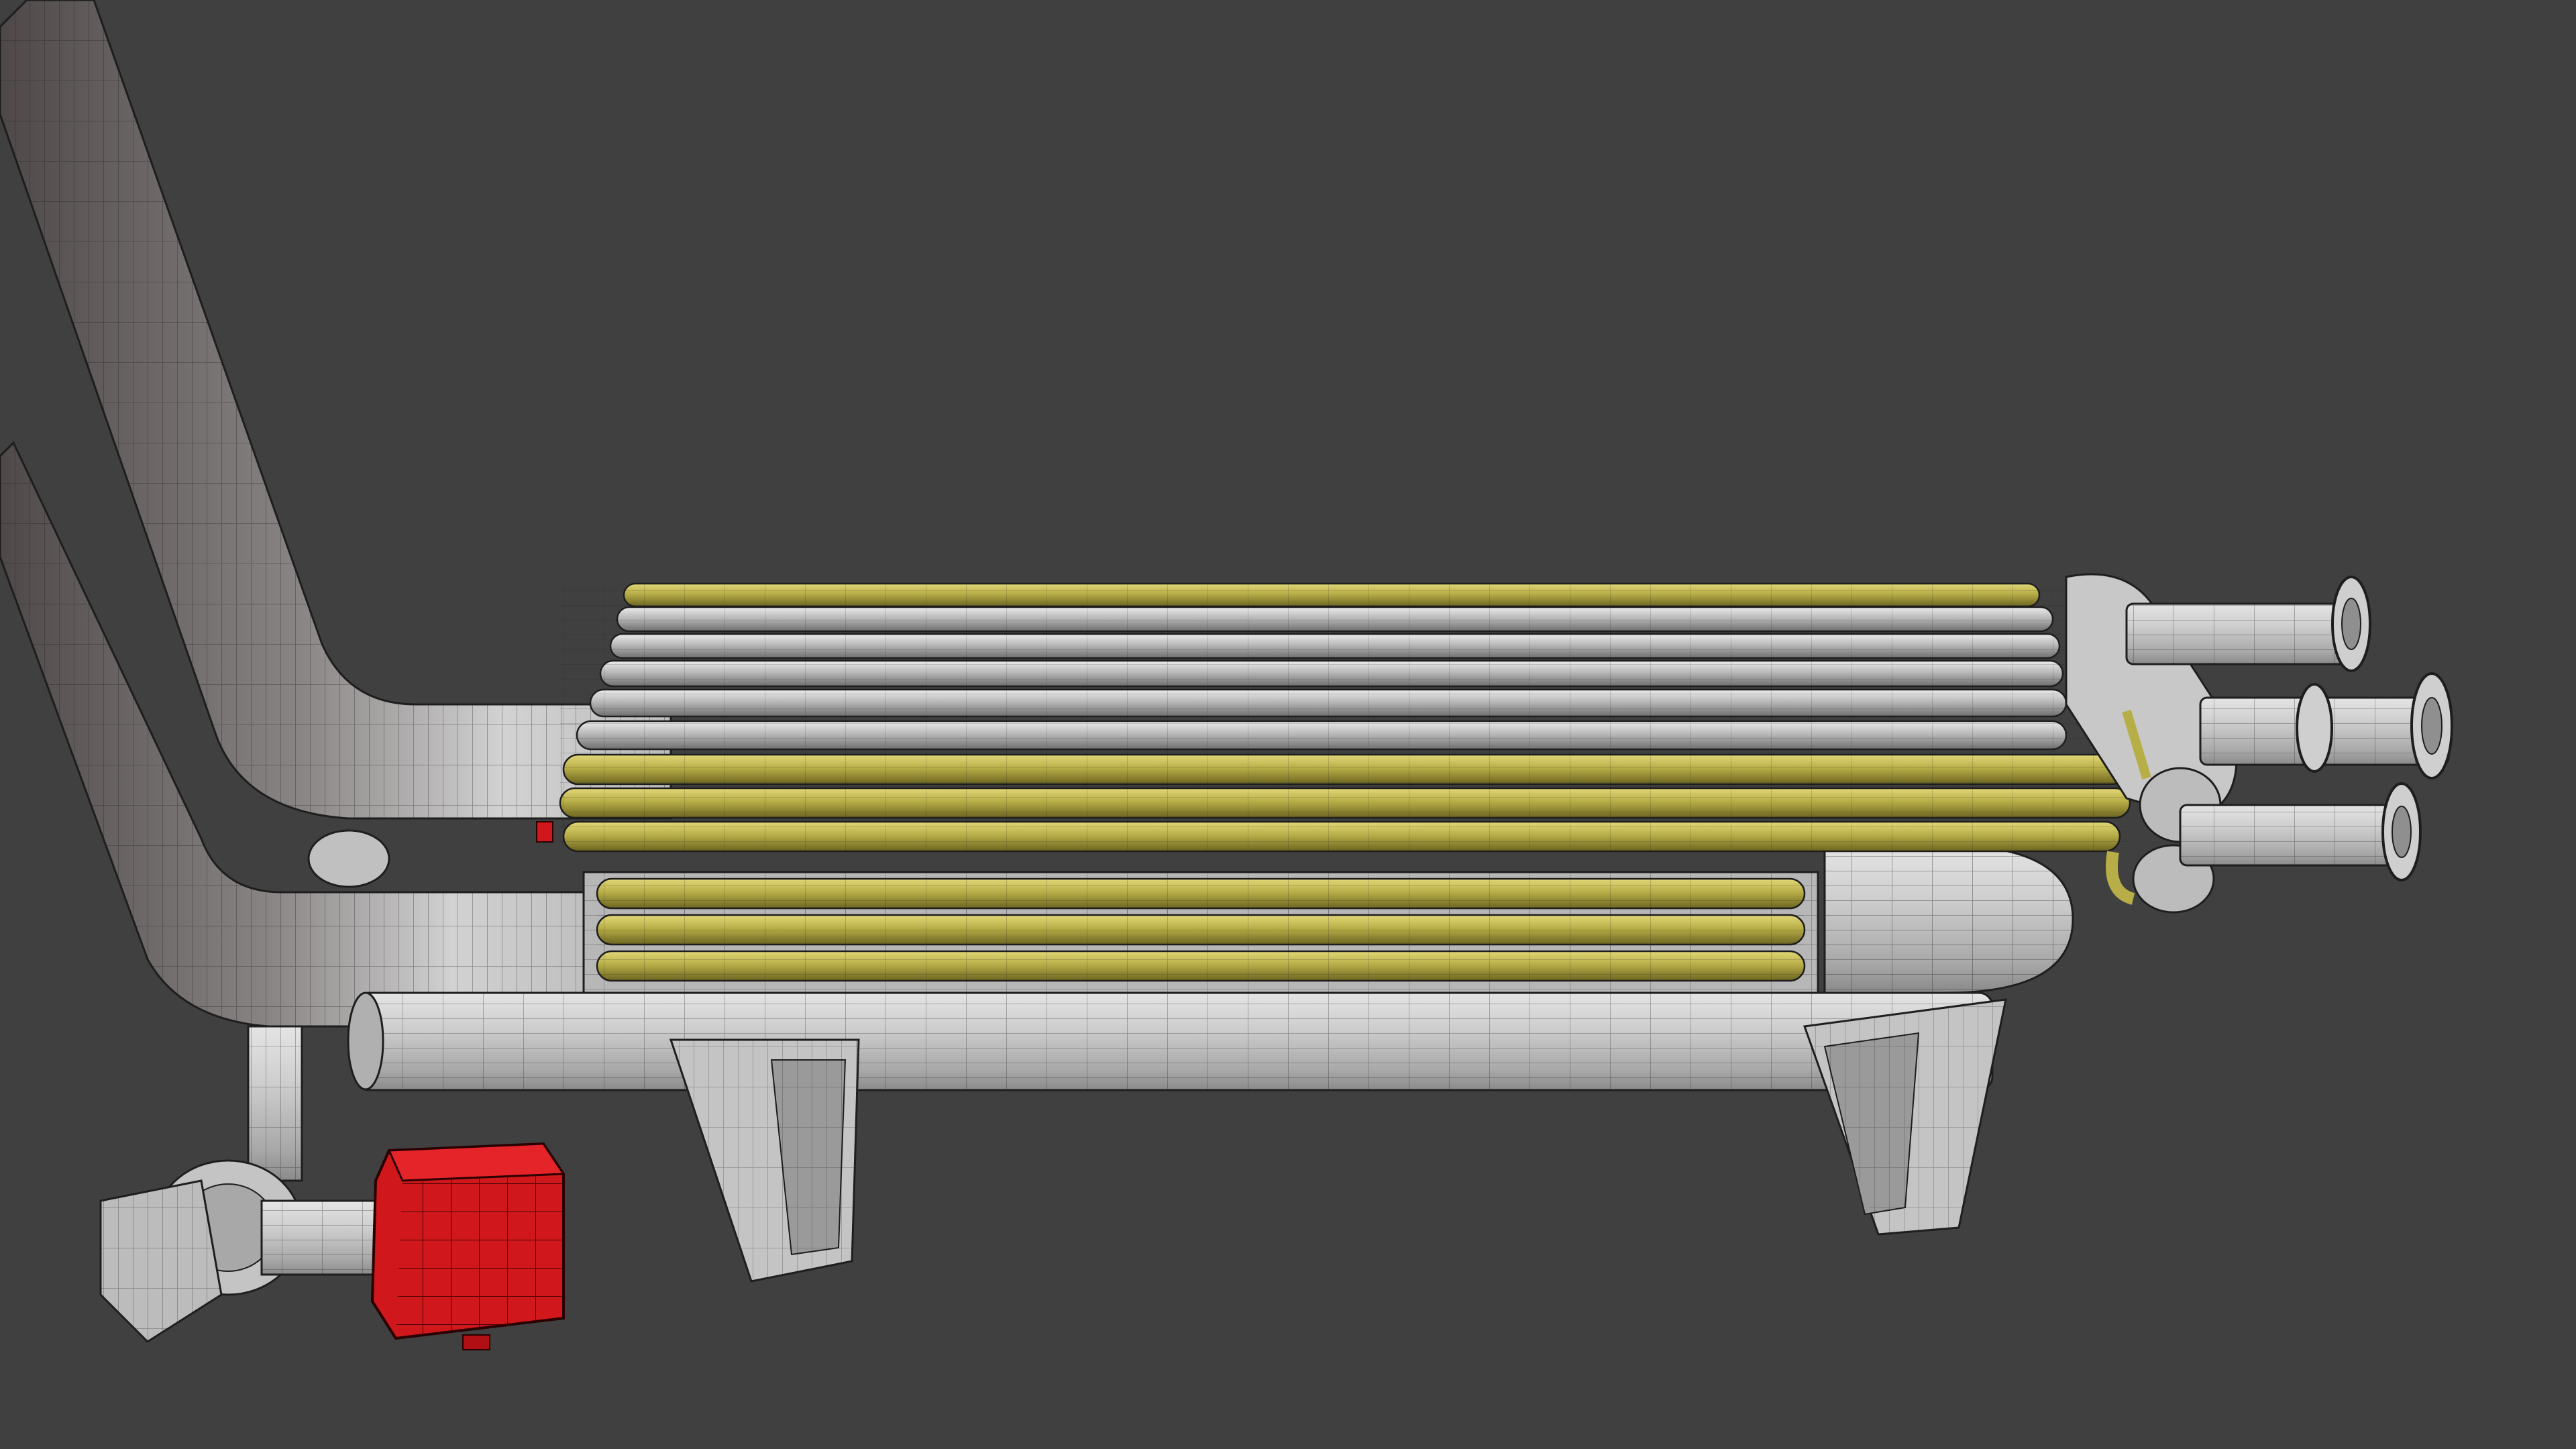  I want to click on lower-coil-bundle, so click(1200, 932).